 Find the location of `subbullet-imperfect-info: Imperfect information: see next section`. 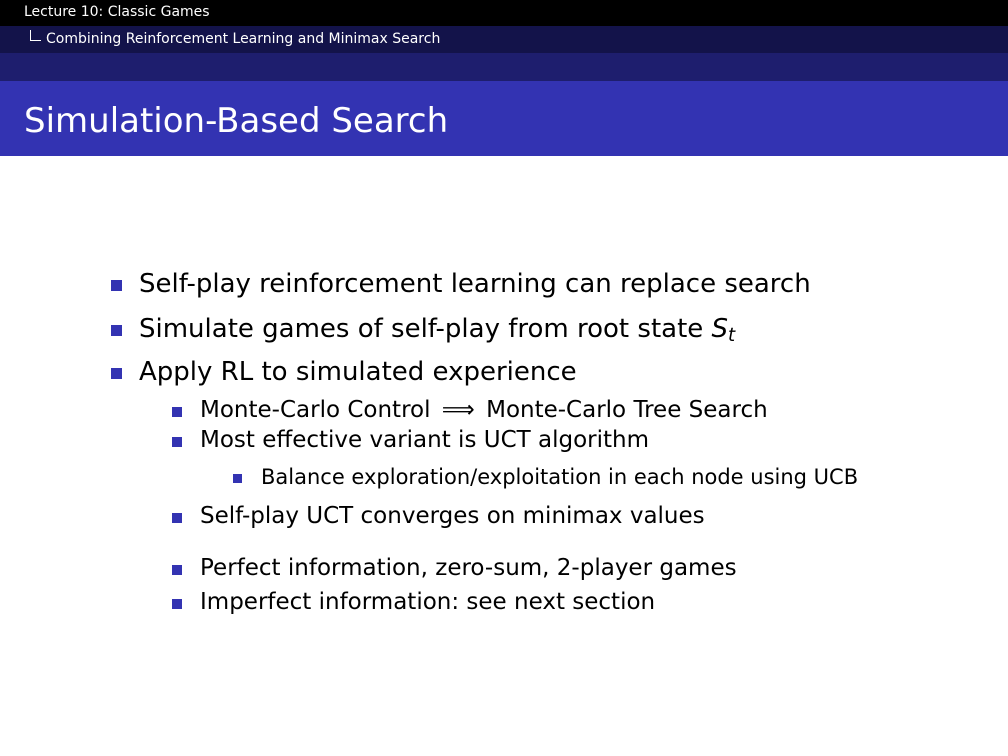

subbullet-imperfect-info: Imperfect information: see next section is located at coordinates (413, 602).